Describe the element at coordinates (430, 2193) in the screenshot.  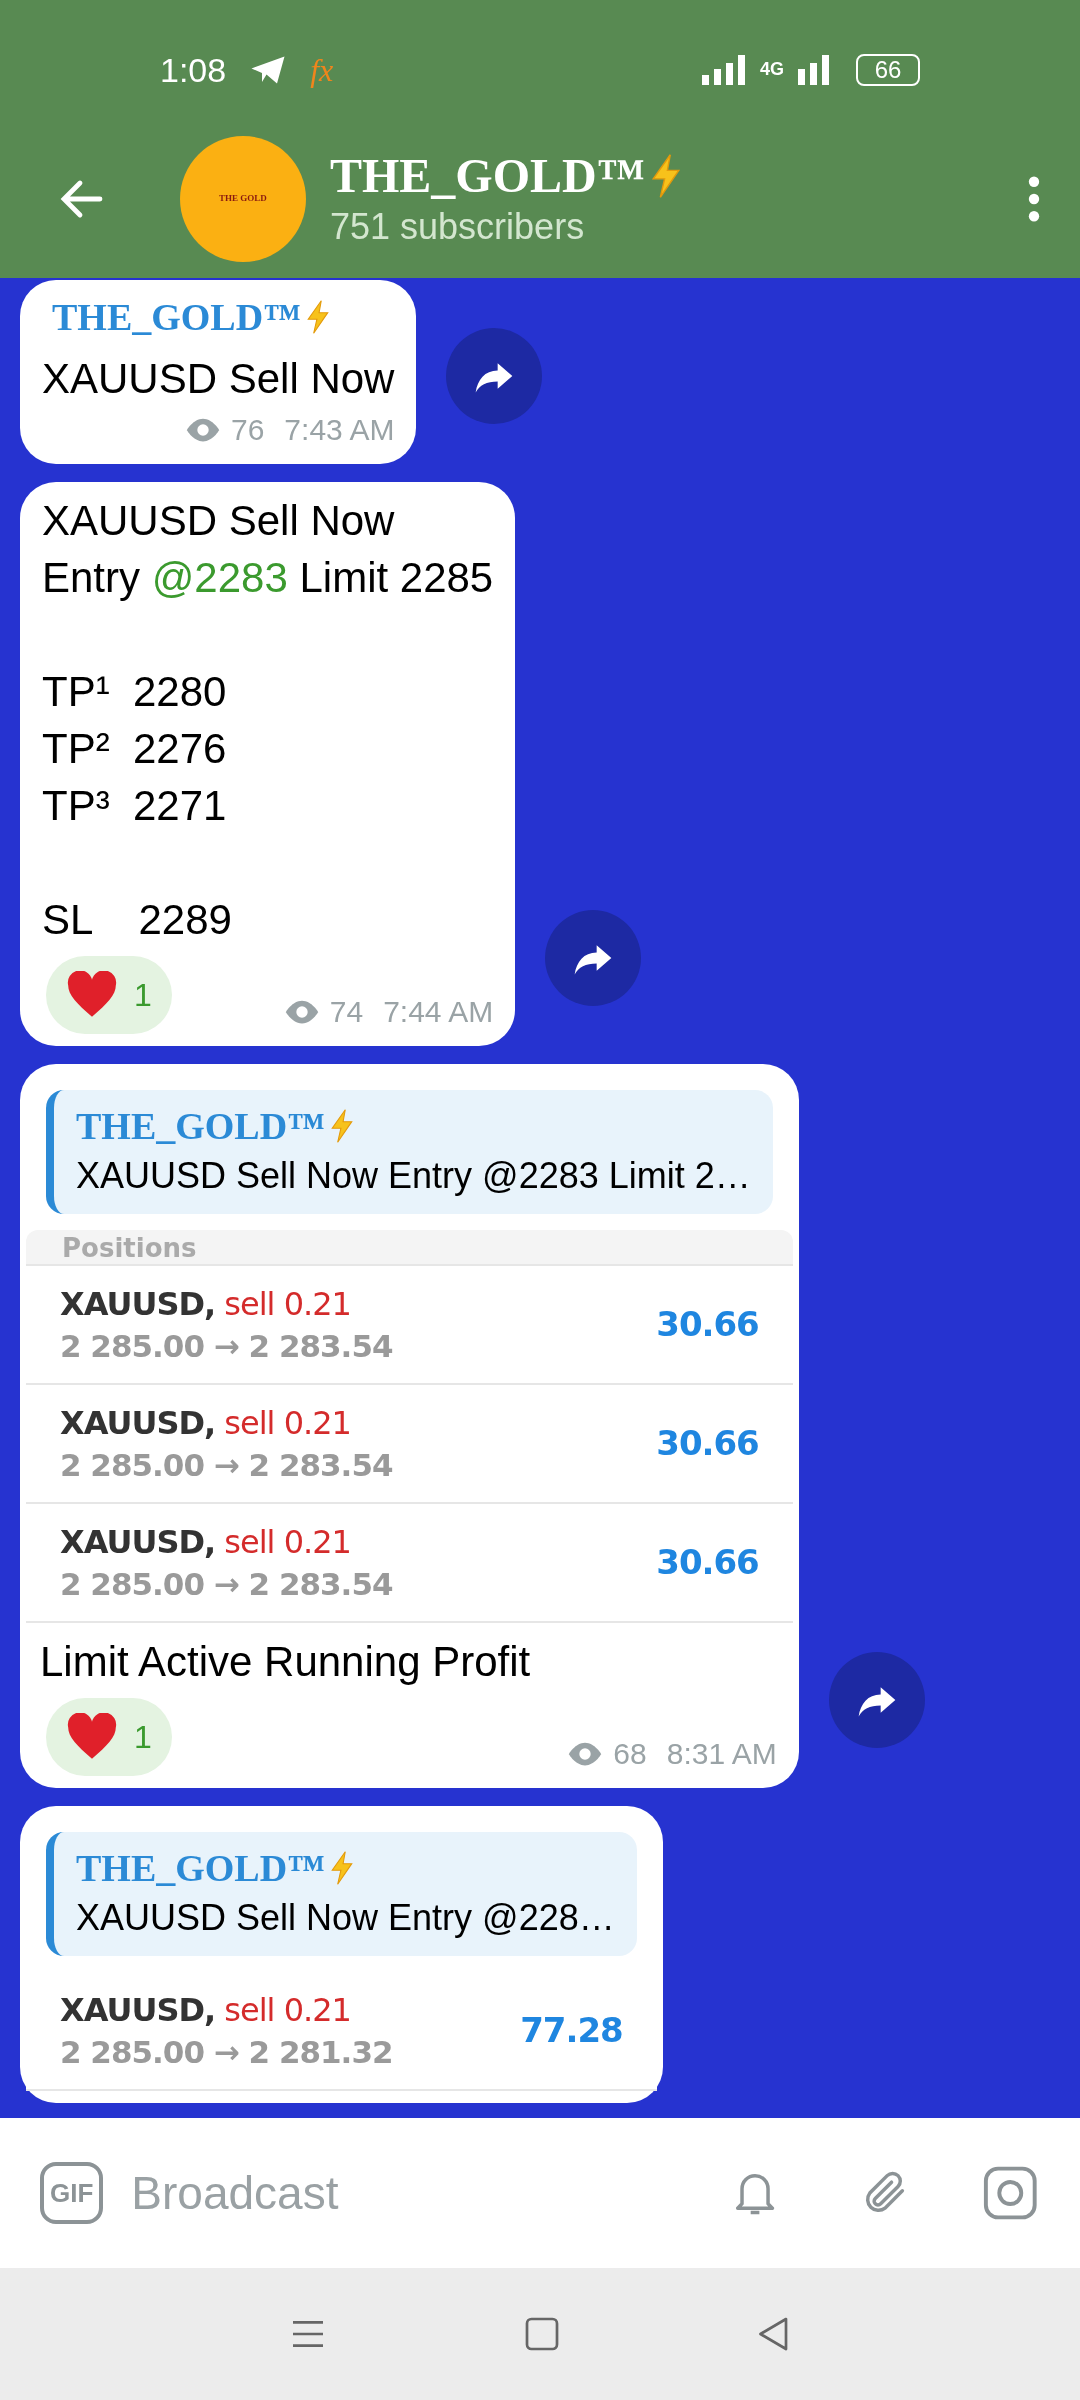
I see `message-input: Broadcast` at that location.